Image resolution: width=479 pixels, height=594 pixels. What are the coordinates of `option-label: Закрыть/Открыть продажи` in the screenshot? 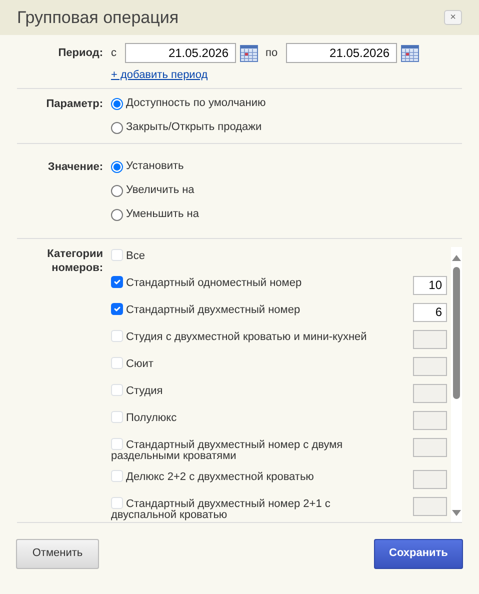 It's located at (194, 128).